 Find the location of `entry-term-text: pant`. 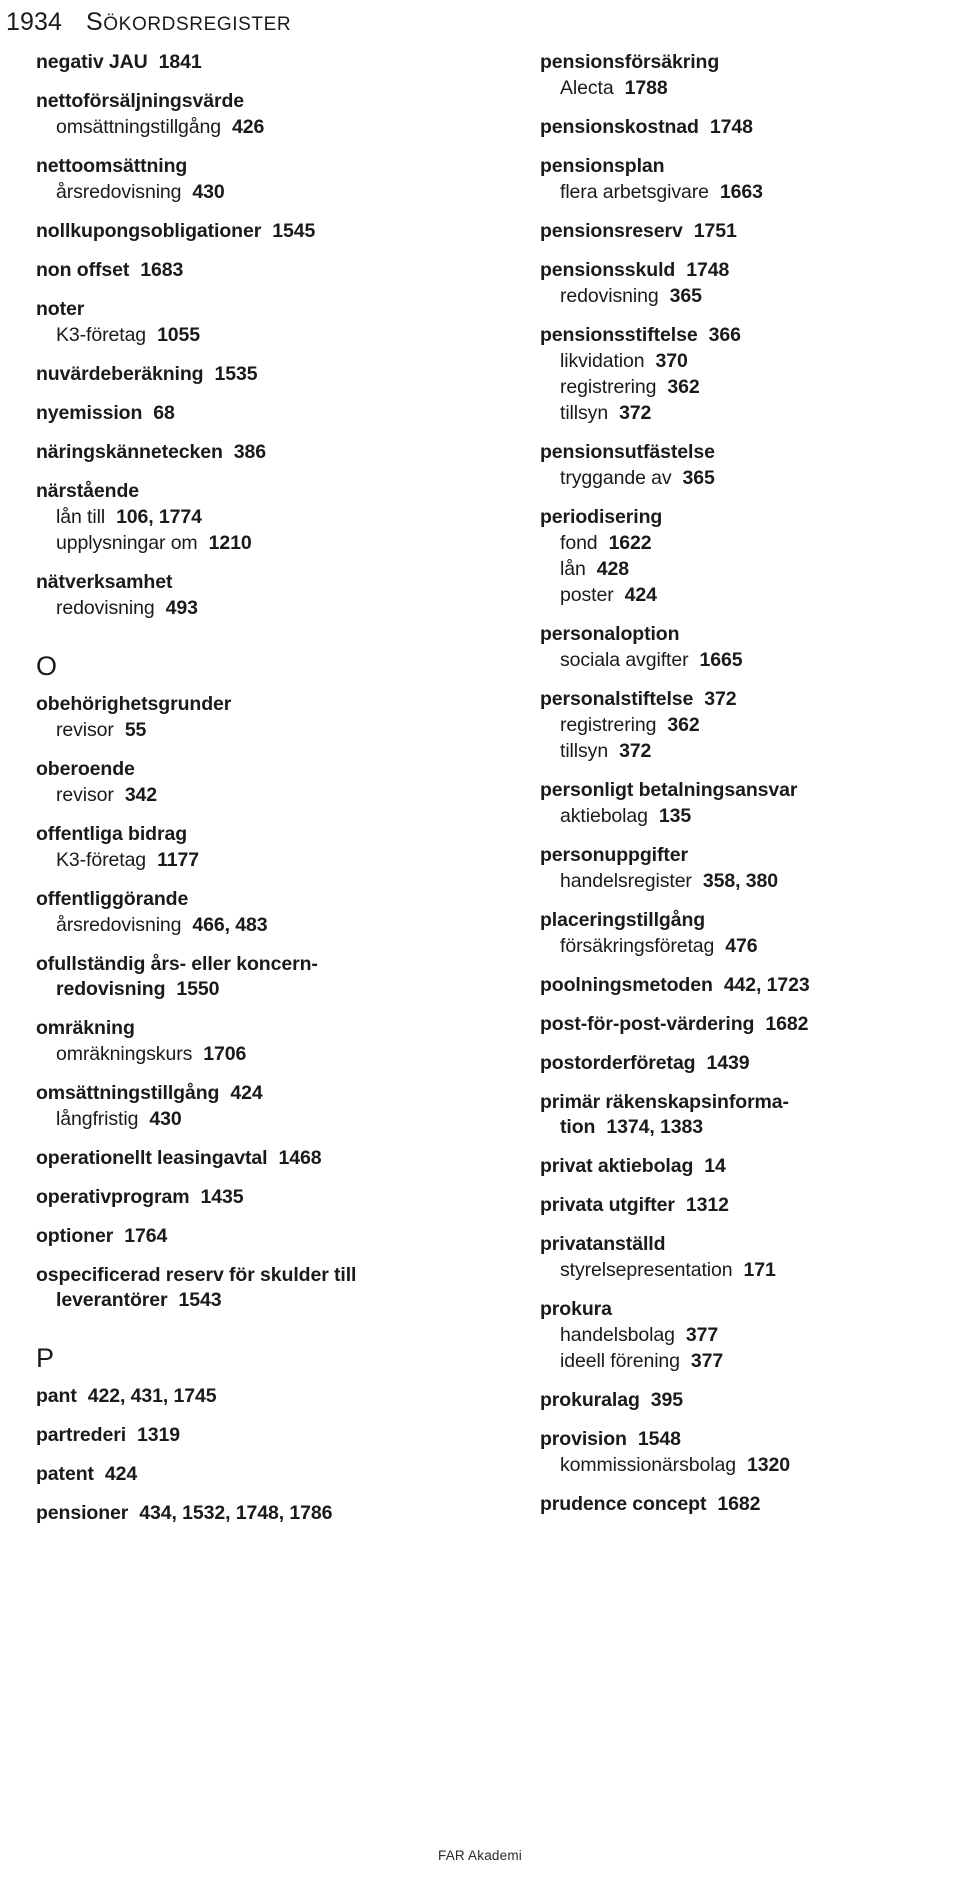

entry-term-text: pant is located at coordinates (56, 1396).